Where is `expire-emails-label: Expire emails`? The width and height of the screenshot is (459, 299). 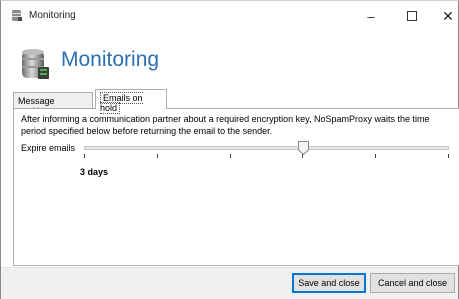 expire-emails-label: Expire emails is located at coordinates (48, 148).